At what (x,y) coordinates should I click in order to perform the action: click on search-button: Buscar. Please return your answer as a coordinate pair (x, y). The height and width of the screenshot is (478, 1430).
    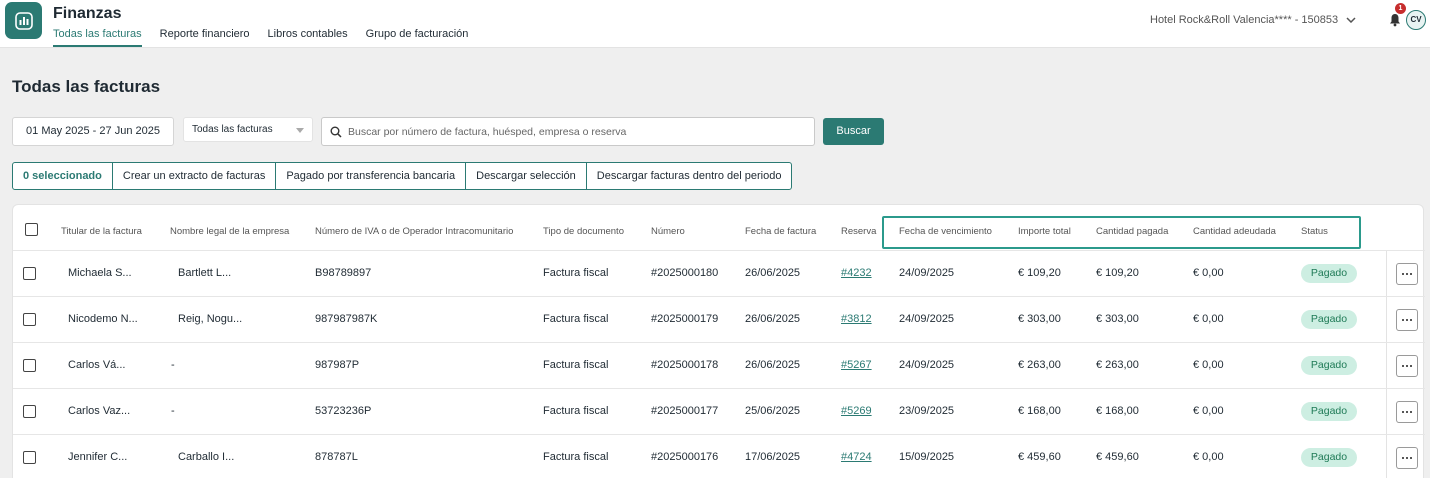
    Looking at the image, I should click on (853, 131).